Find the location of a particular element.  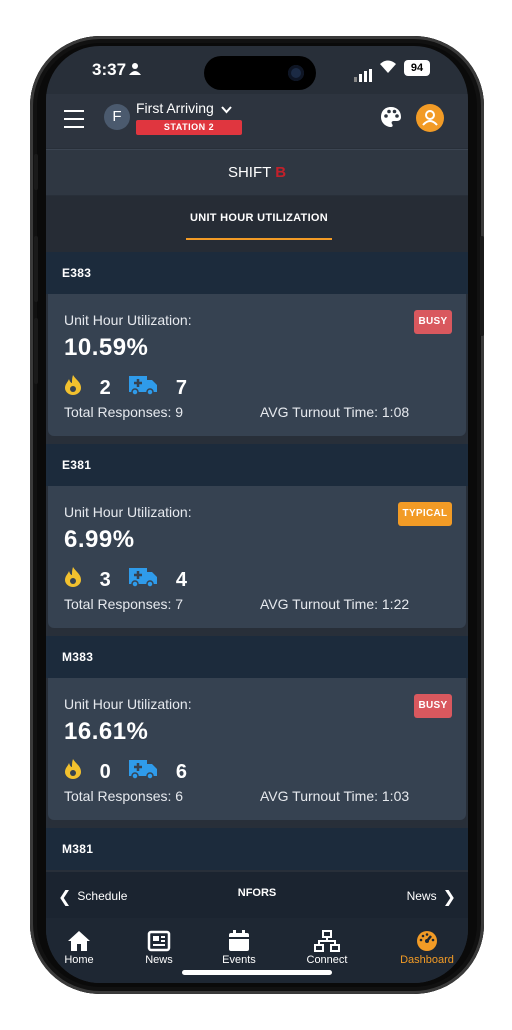

user-profile-button is located at coordinates (430, 118).